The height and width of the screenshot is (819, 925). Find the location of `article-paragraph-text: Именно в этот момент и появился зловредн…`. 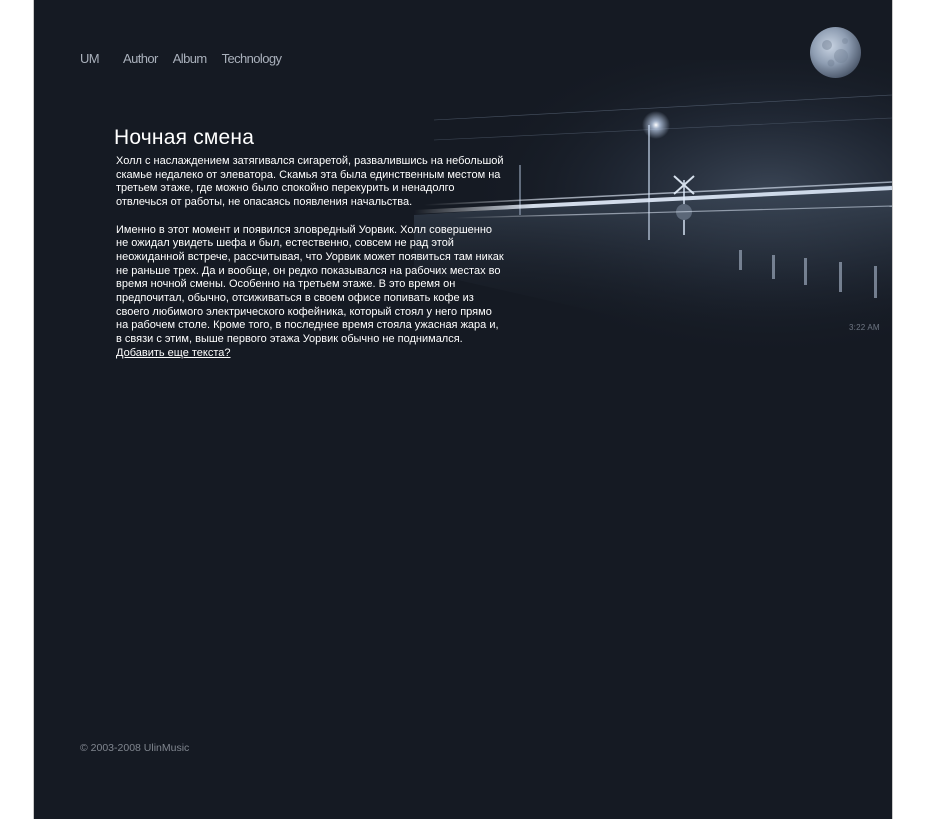

article-paragraph-text: Именно в этот момент и появился зловредн… is located at coordinates (310, 284).